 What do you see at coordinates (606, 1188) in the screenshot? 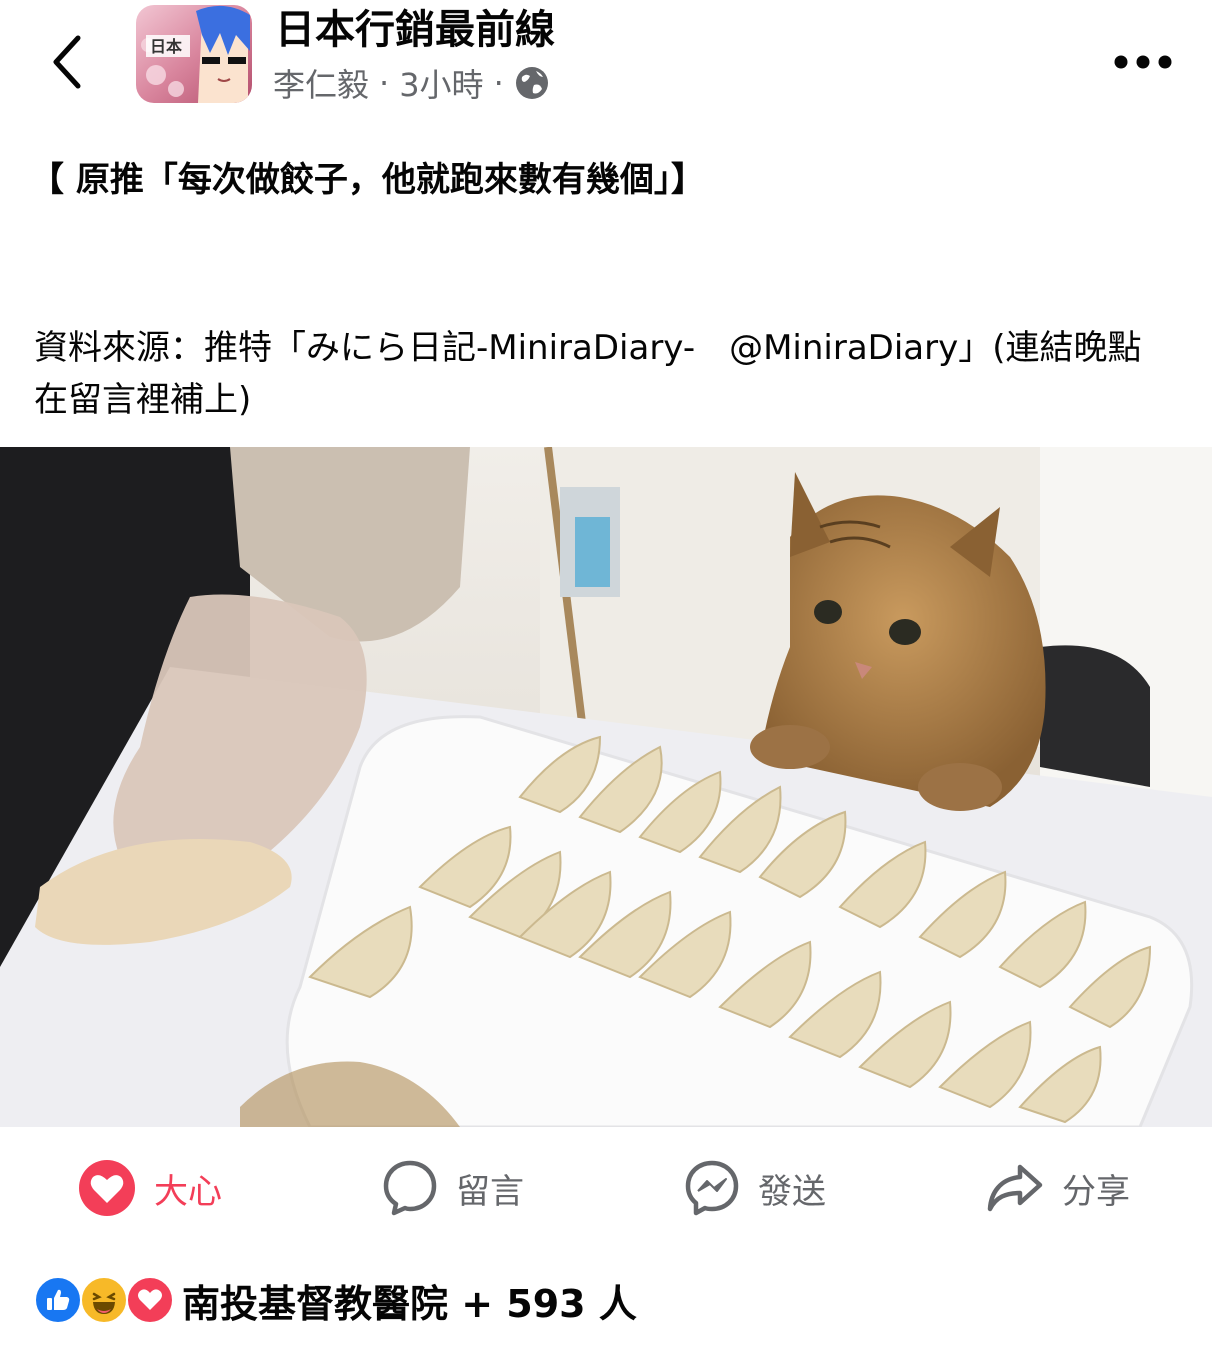
I see `post-action-bar: 大心 留言 發送 分享` at bounding box center [606, 1188].